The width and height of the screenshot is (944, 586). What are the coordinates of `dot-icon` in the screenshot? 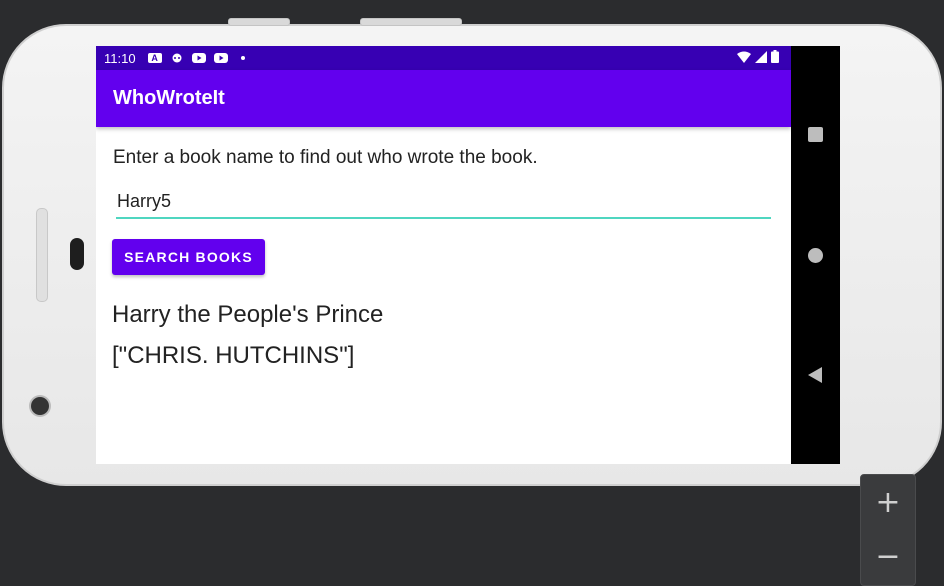 It's located at (243, 58).